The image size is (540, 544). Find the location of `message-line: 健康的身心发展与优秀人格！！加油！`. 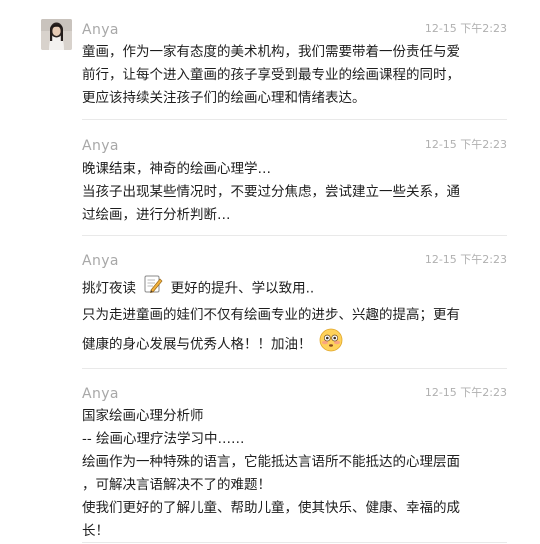

message-line: 健康的身心发展与优秀人格！！加油！ is located at coordinates (297, 344).